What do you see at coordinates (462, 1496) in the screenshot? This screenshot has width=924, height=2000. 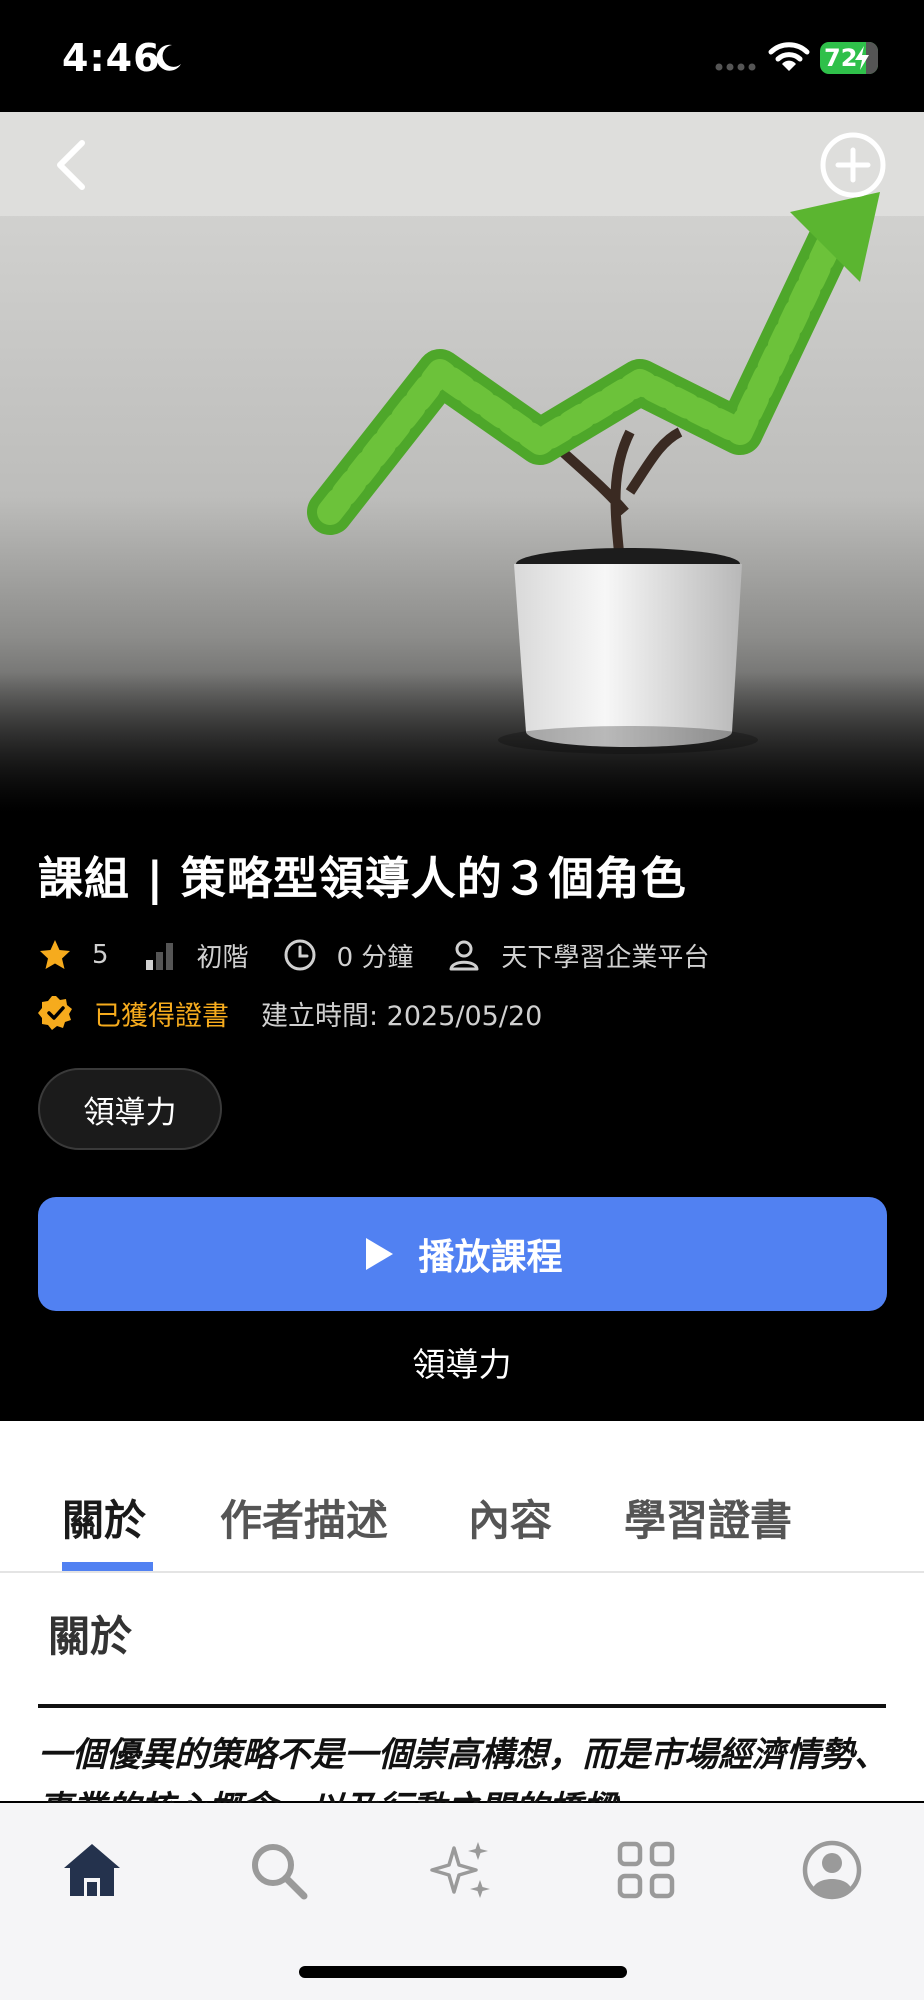 I see `course-tabs: 關於 作者描述 內容 學習證書` at bounding box center [462, 1496].